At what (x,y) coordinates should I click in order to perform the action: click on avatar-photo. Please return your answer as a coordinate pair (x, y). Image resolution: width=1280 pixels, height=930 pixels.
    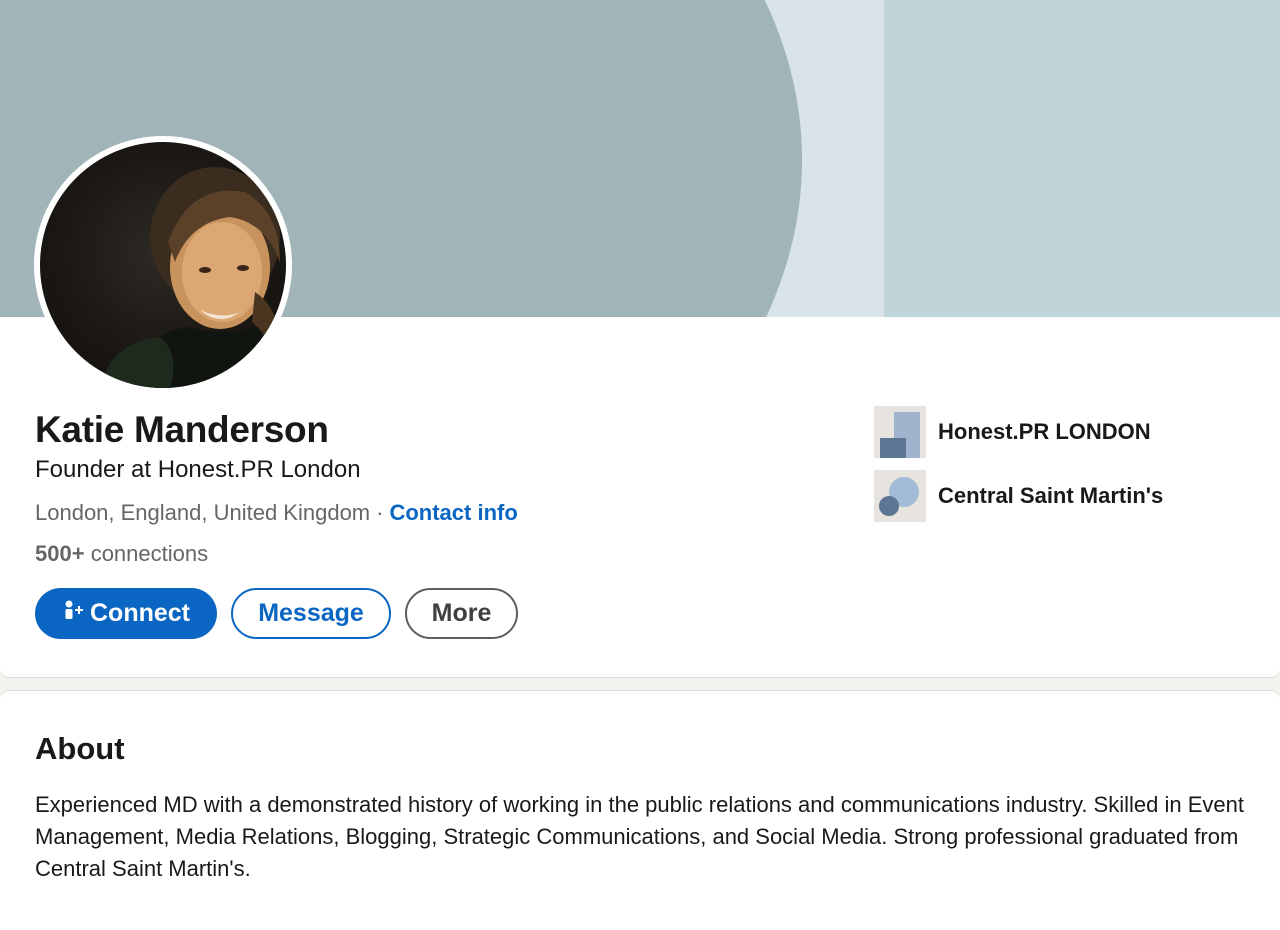
    Looking at the image, I should click on (163, 265).